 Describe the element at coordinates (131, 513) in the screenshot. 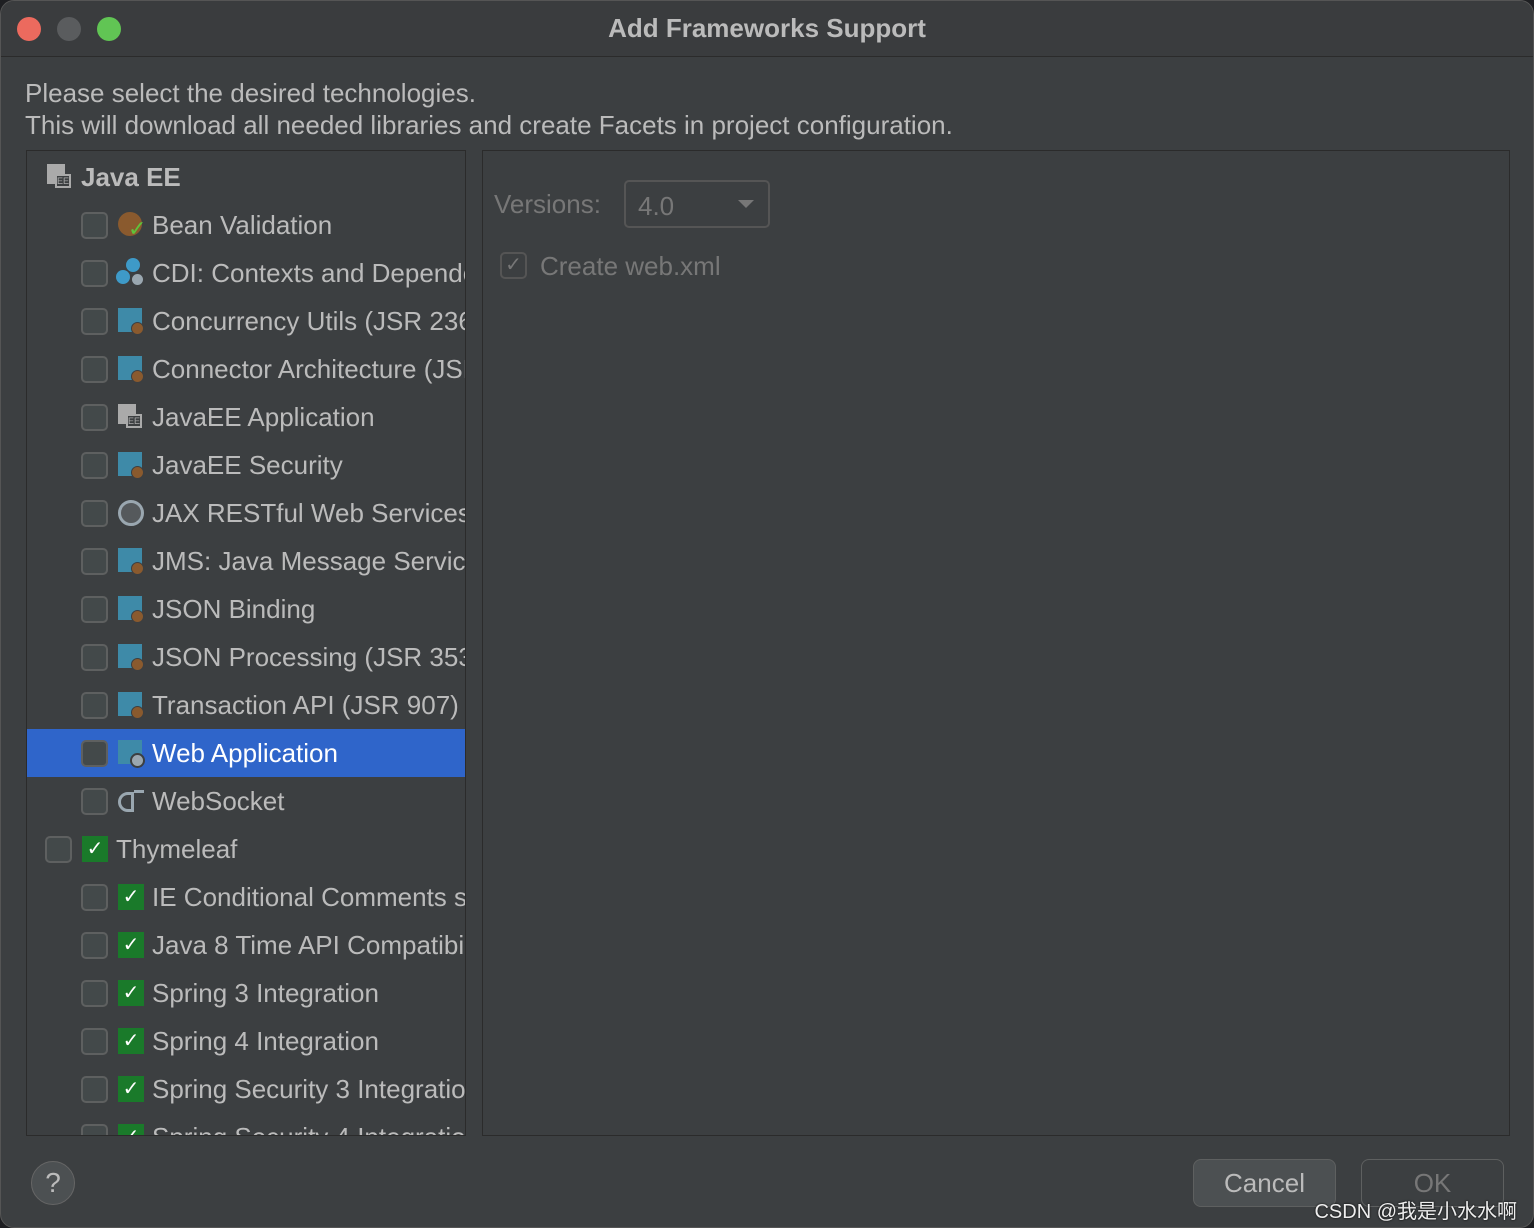

I see `globe-icon` at that location.